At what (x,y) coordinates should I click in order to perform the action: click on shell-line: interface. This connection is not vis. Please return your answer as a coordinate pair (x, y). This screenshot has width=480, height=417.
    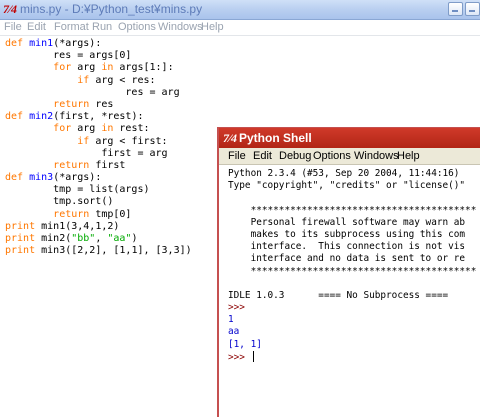
    Looking at the image, I should click on (352, 247).